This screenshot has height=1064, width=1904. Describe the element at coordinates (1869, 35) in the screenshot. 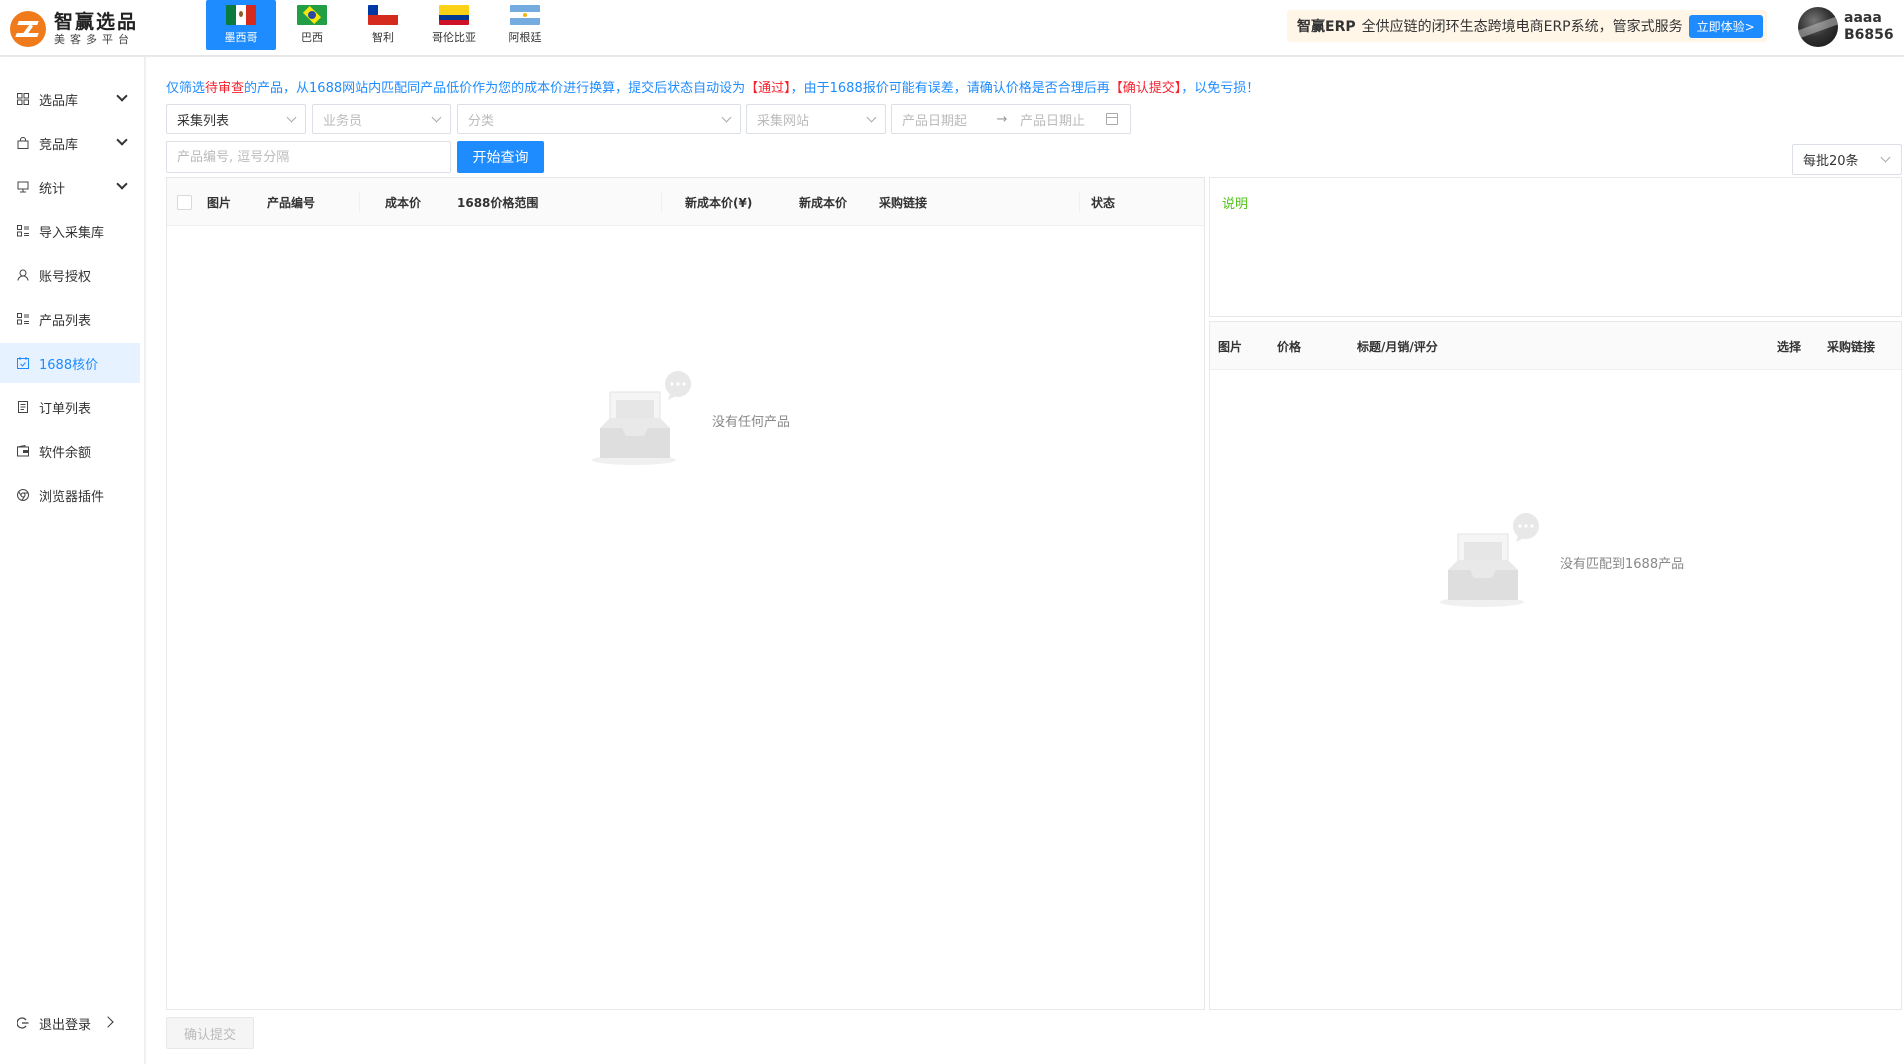

I see `user-id: B6856` at that location.